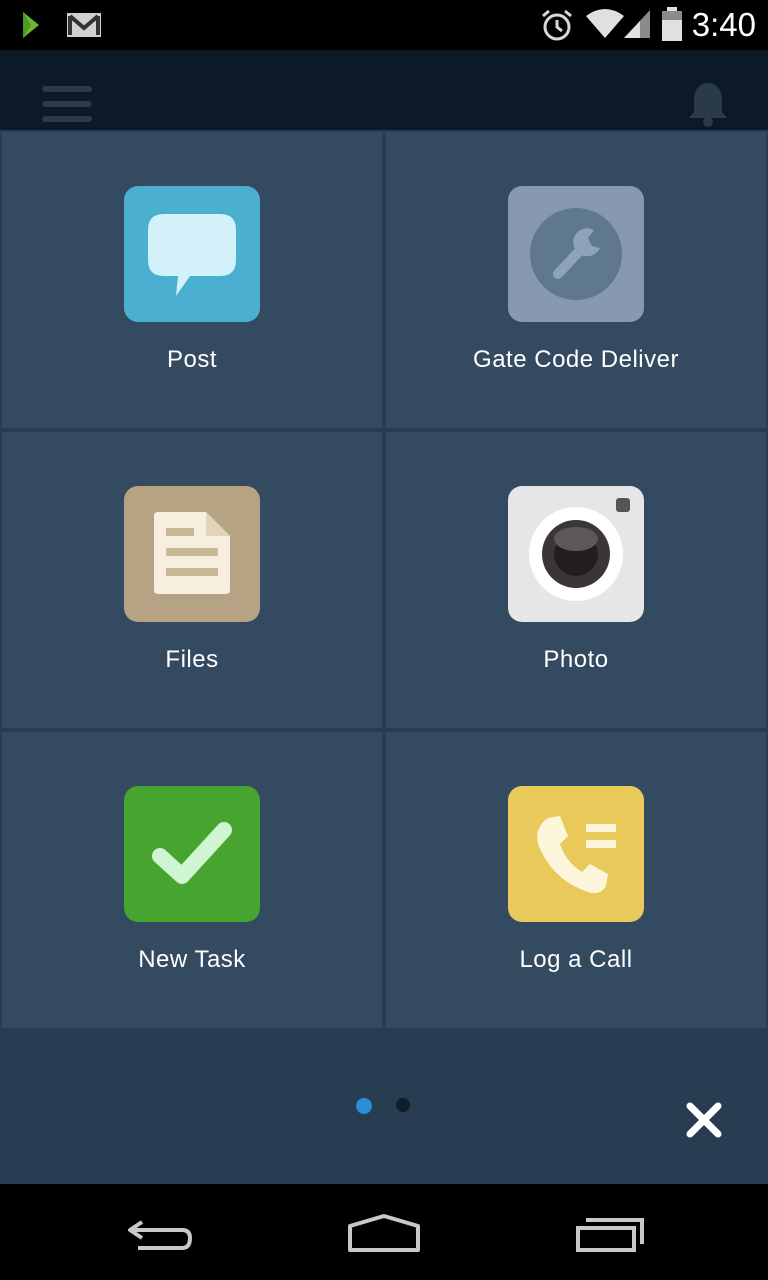  I want to click on wrench-icon, so click(576, 254).